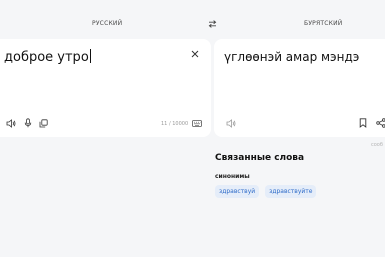  I want to click on synonyms-title: синонимы, so click(232, 176).